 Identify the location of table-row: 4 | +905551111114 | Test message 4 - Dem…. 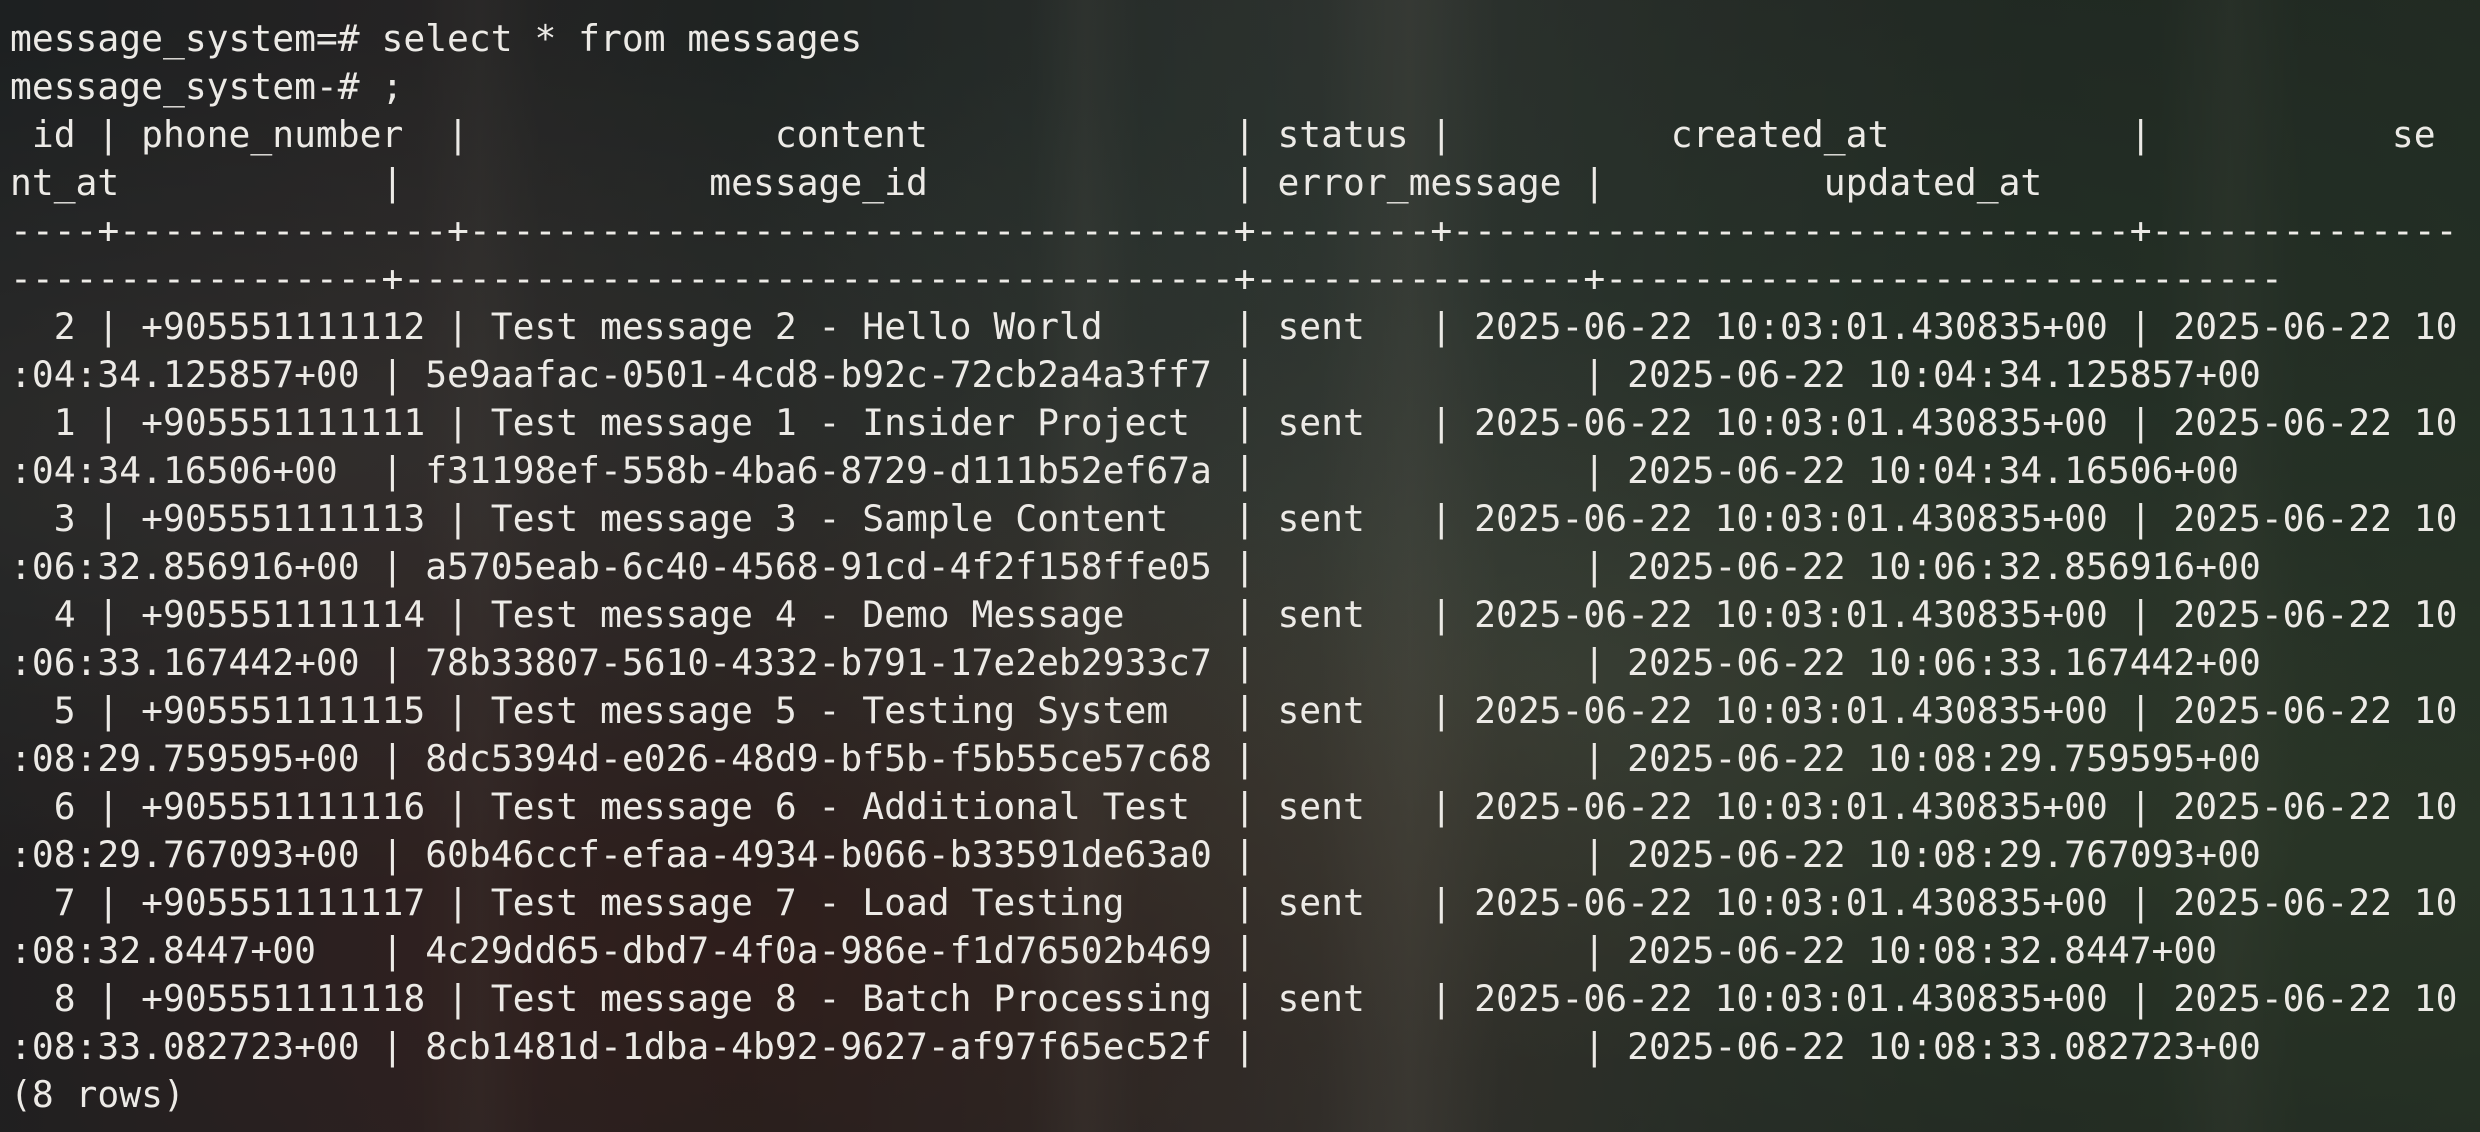
(1234, 614).